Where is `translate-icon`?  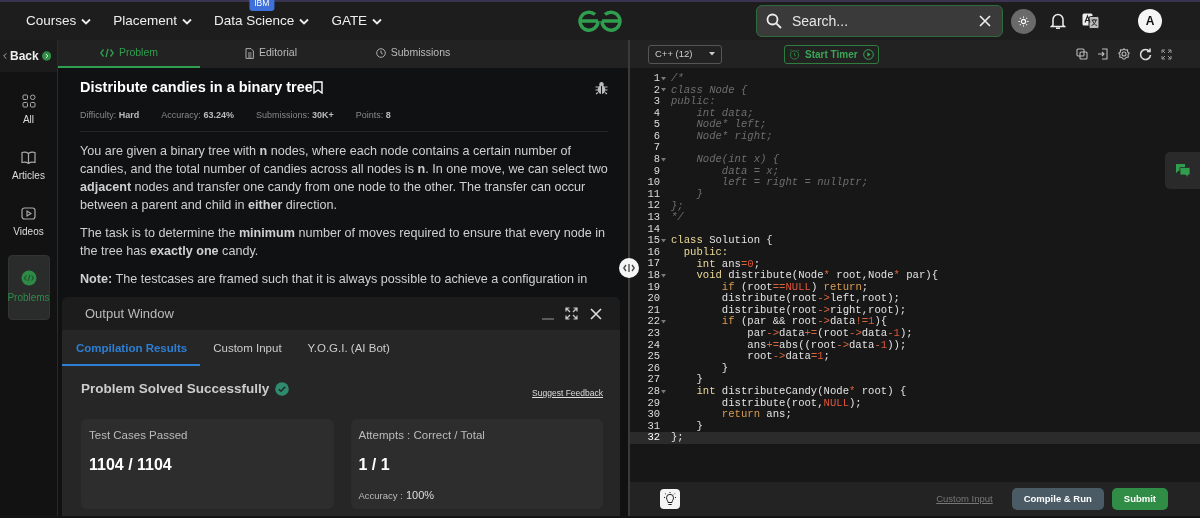
translate-icon is located at coordinates (1091, 21).